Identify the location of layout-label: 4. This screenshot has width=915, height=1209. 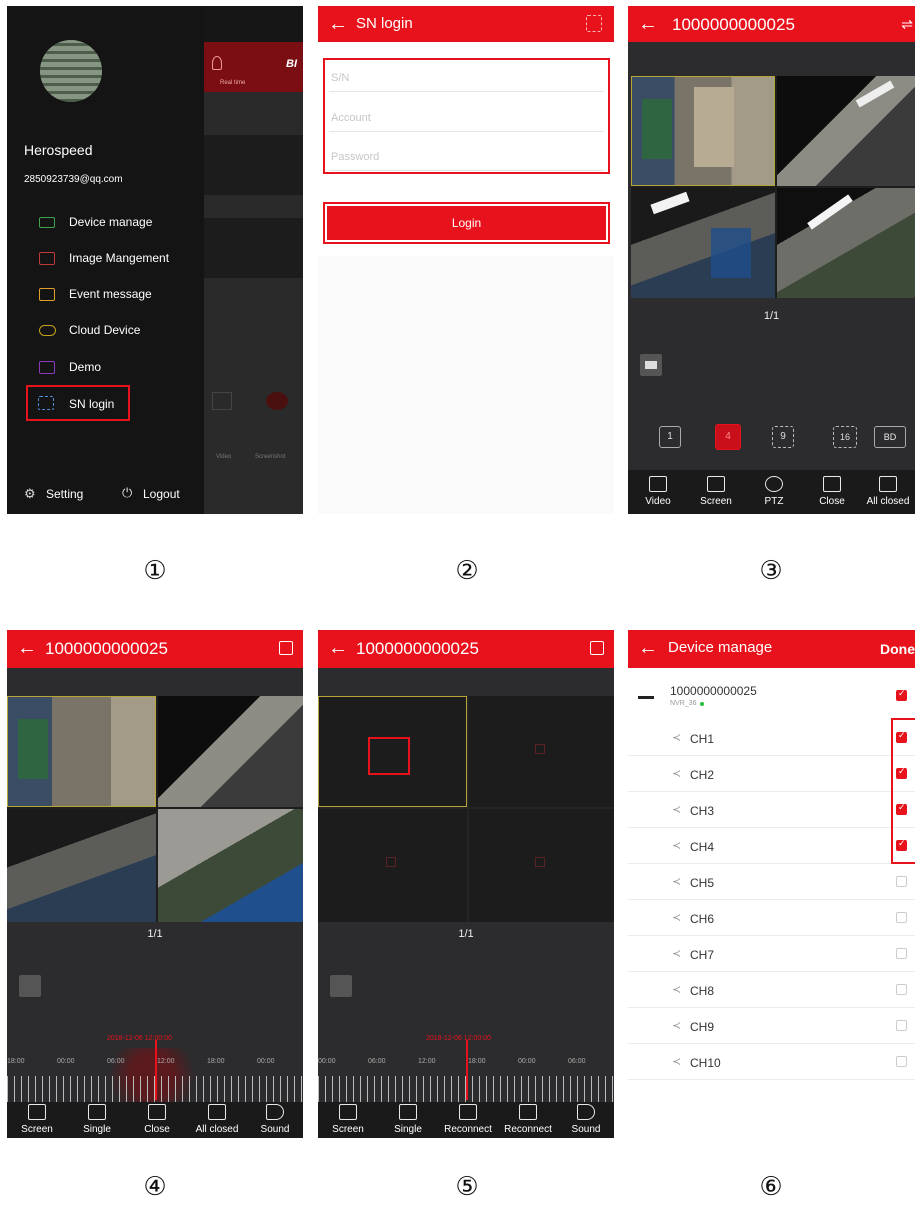
(728, 436).